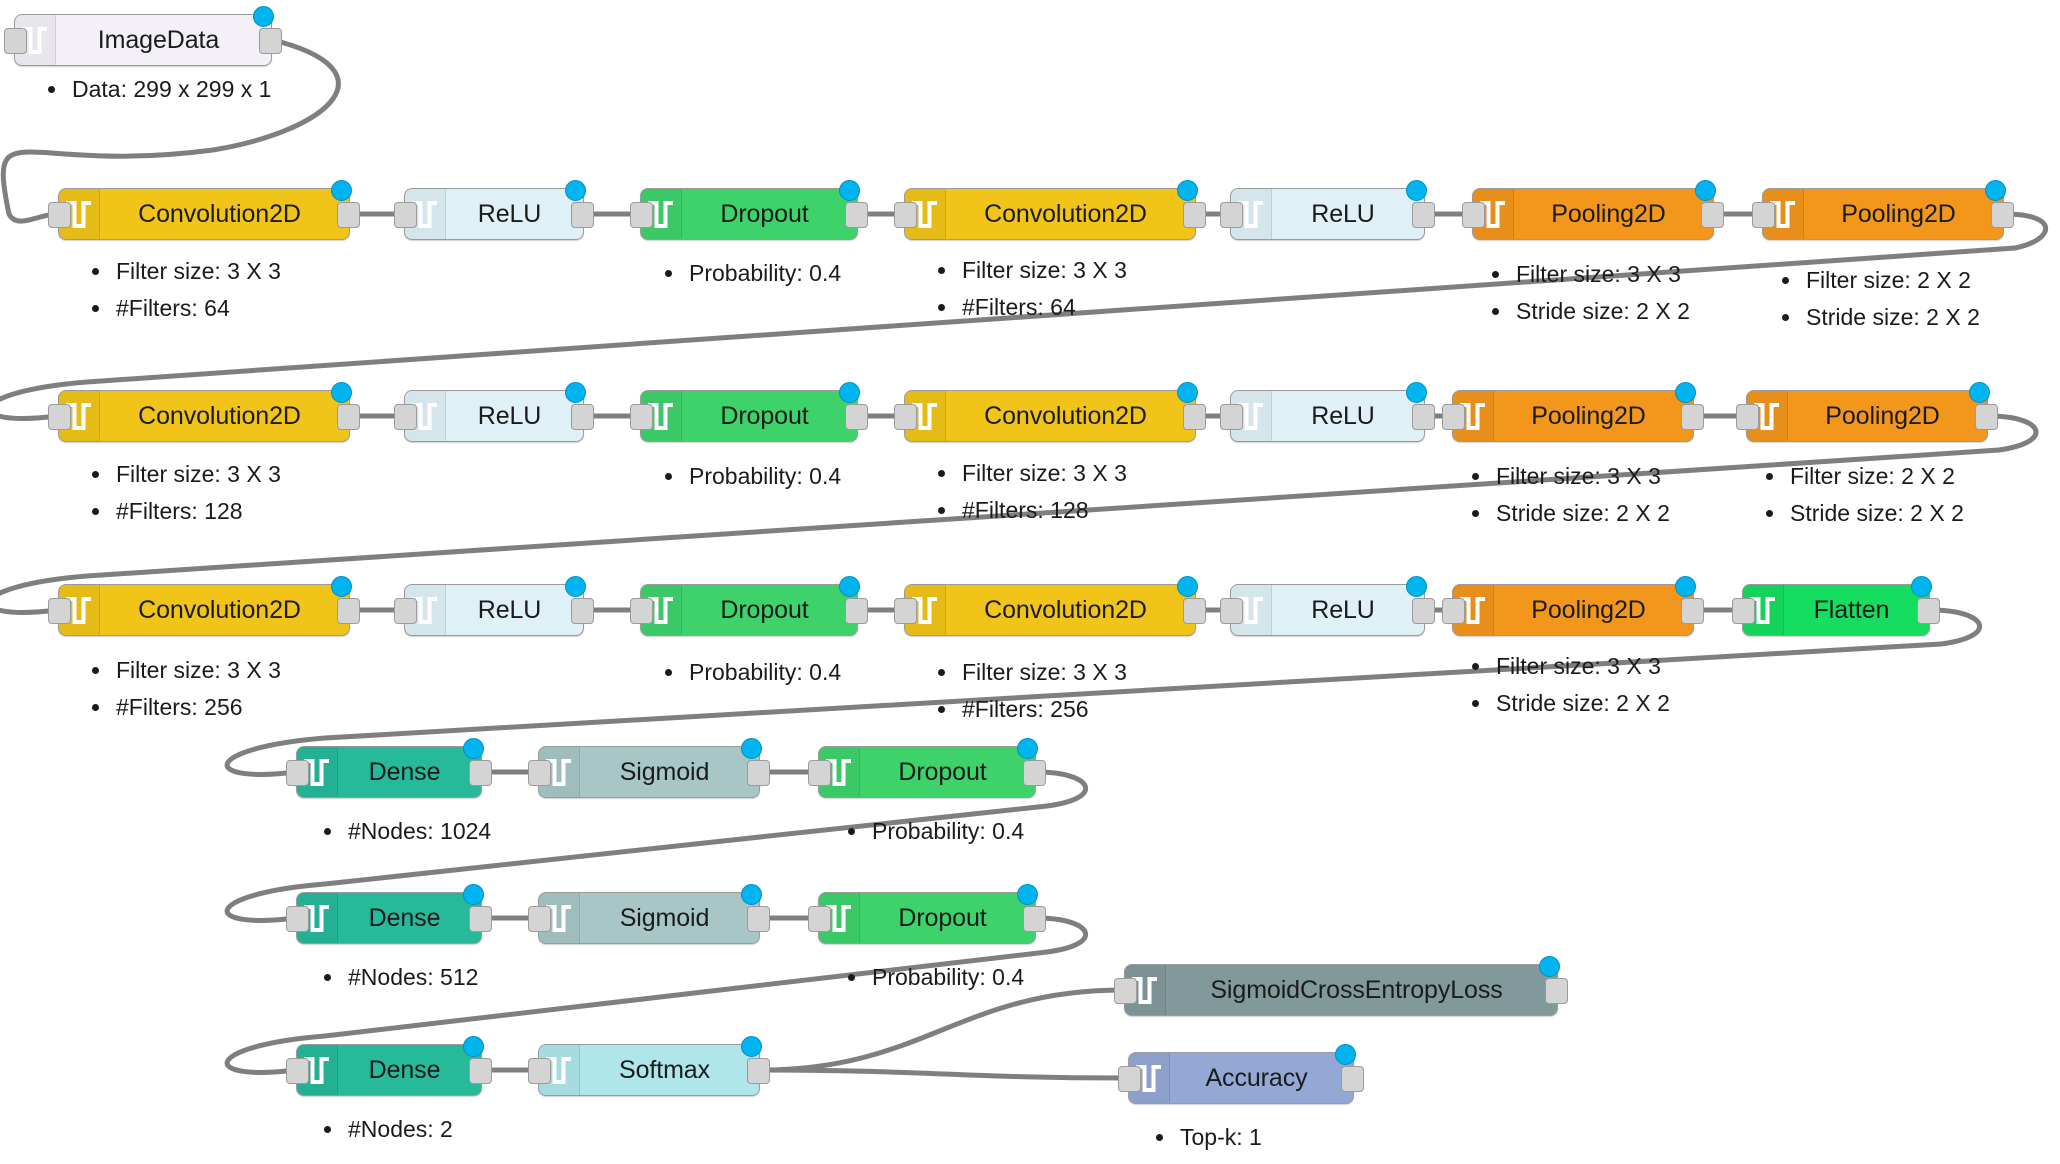 The height and width of the screenshot is (1164, 2060). Describe the element at coordinates (388, 1129) in the screenshot. I see `node-property-item: #Nodes: 2` at that location.